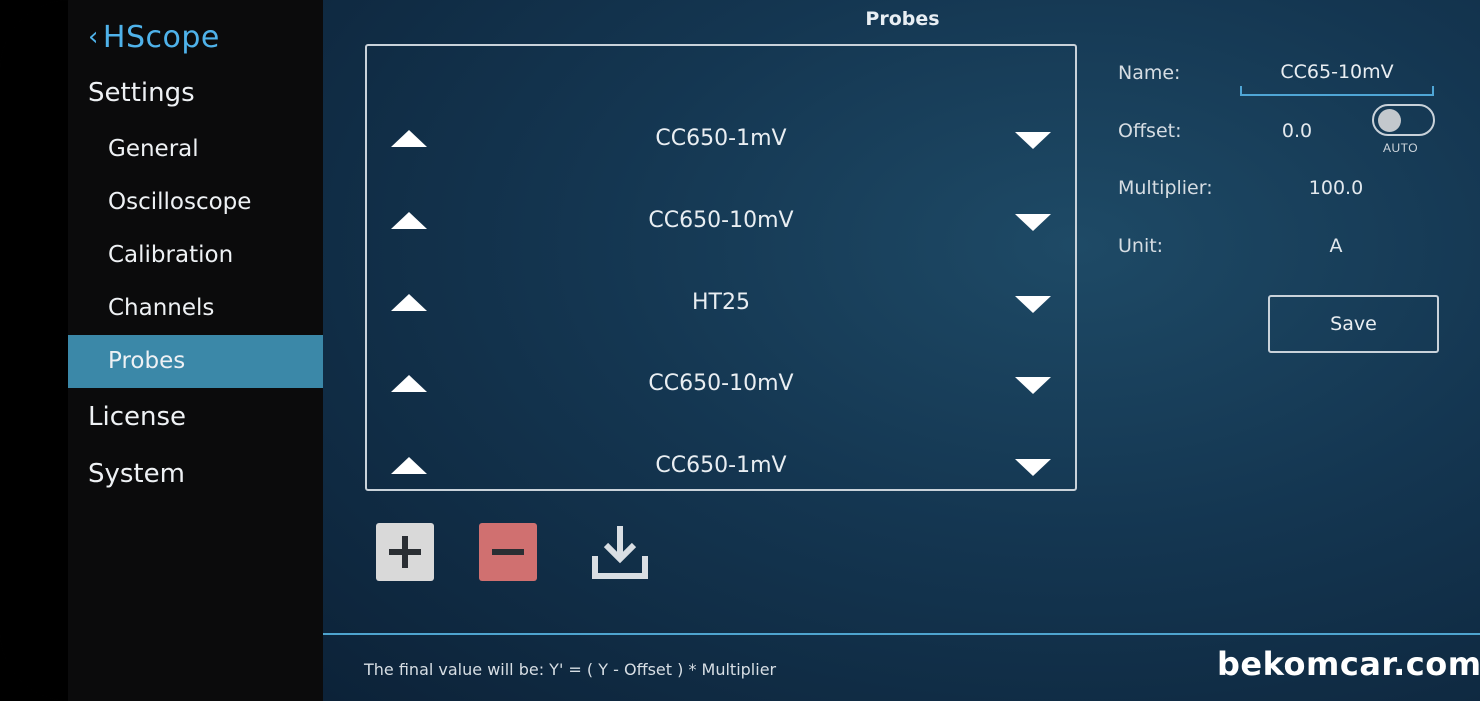 This screenshot has width=1480, height=701. What do you see at coordinates (508, 552) in the screenshot?
I see `remove-probe-button` at bounding box center [508, 552].